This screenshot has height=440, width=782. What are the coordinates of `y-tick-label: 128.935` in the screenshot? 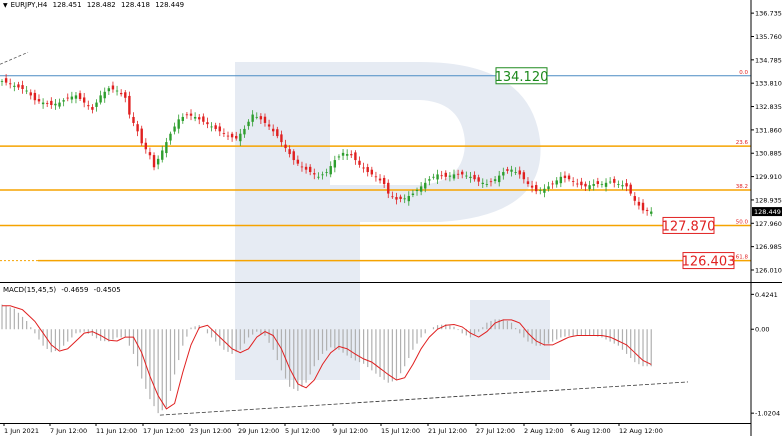 It's located at (768, 200).